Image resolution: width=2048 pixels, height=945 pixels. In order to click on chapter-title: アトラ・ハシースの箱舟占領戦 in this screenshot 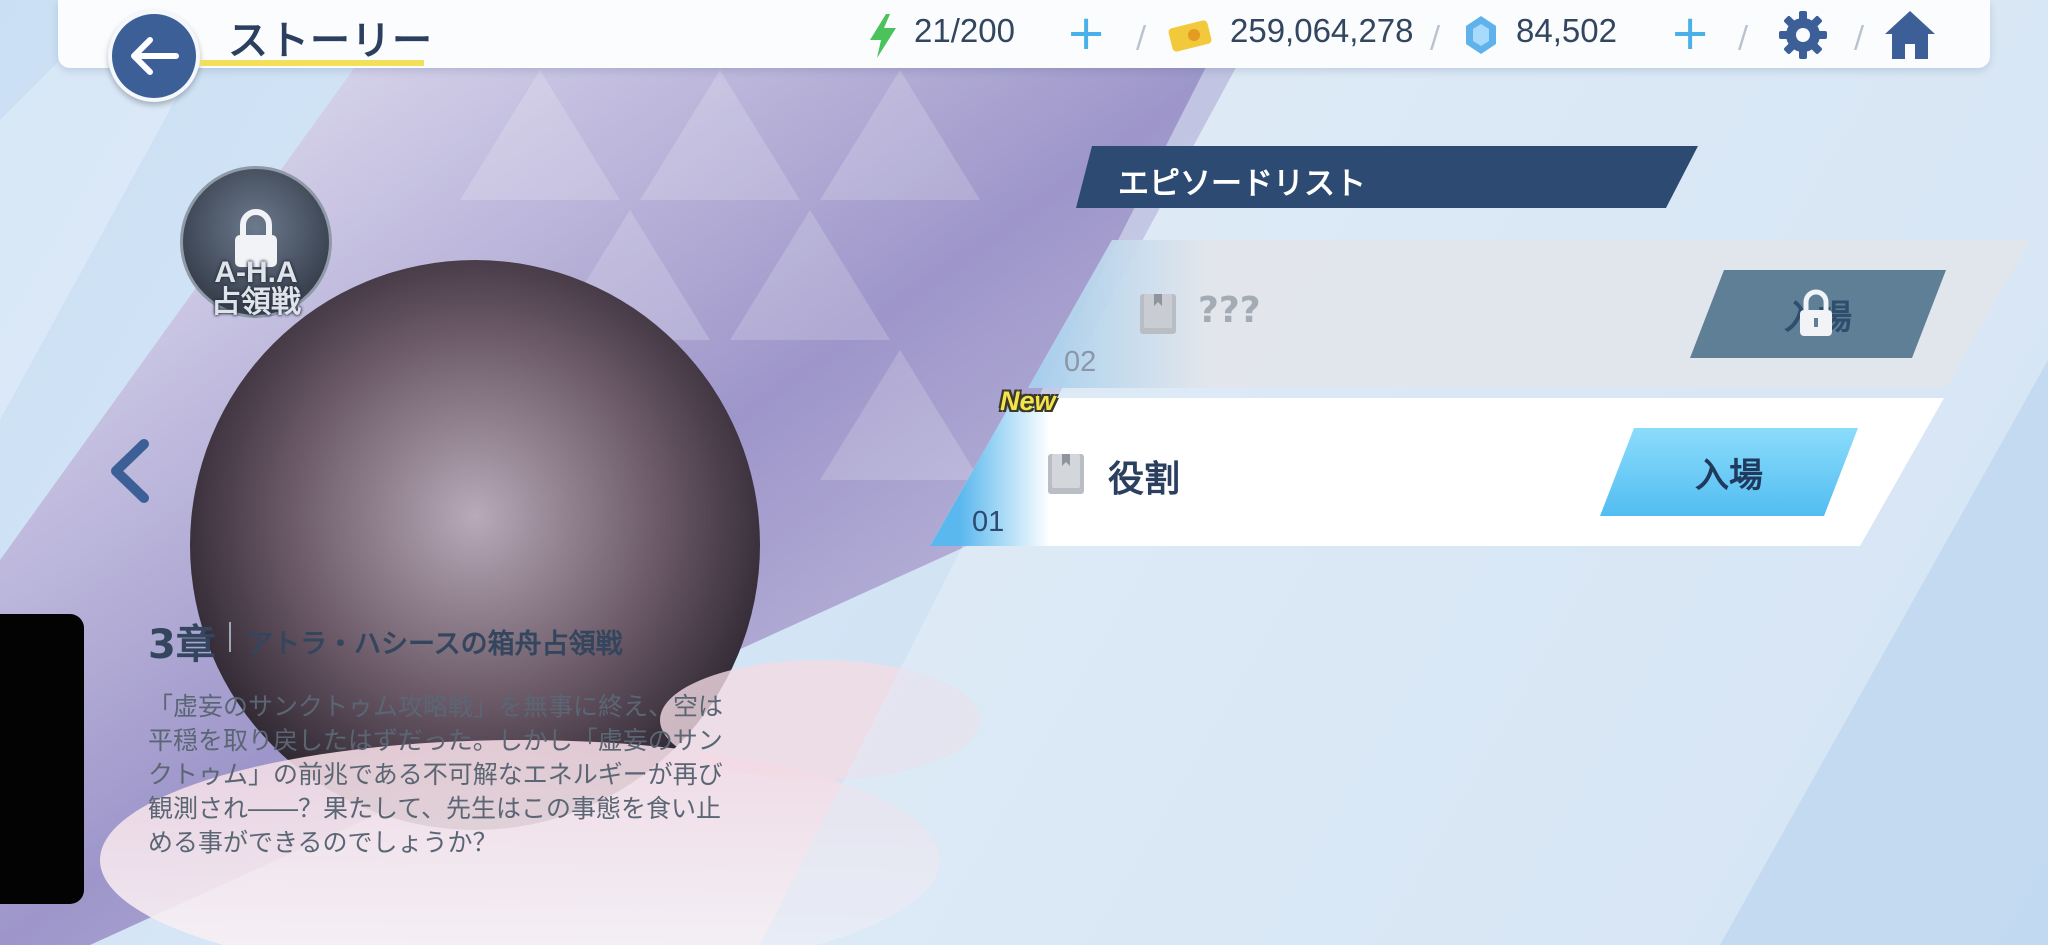, I will do `click(434, 644)`.